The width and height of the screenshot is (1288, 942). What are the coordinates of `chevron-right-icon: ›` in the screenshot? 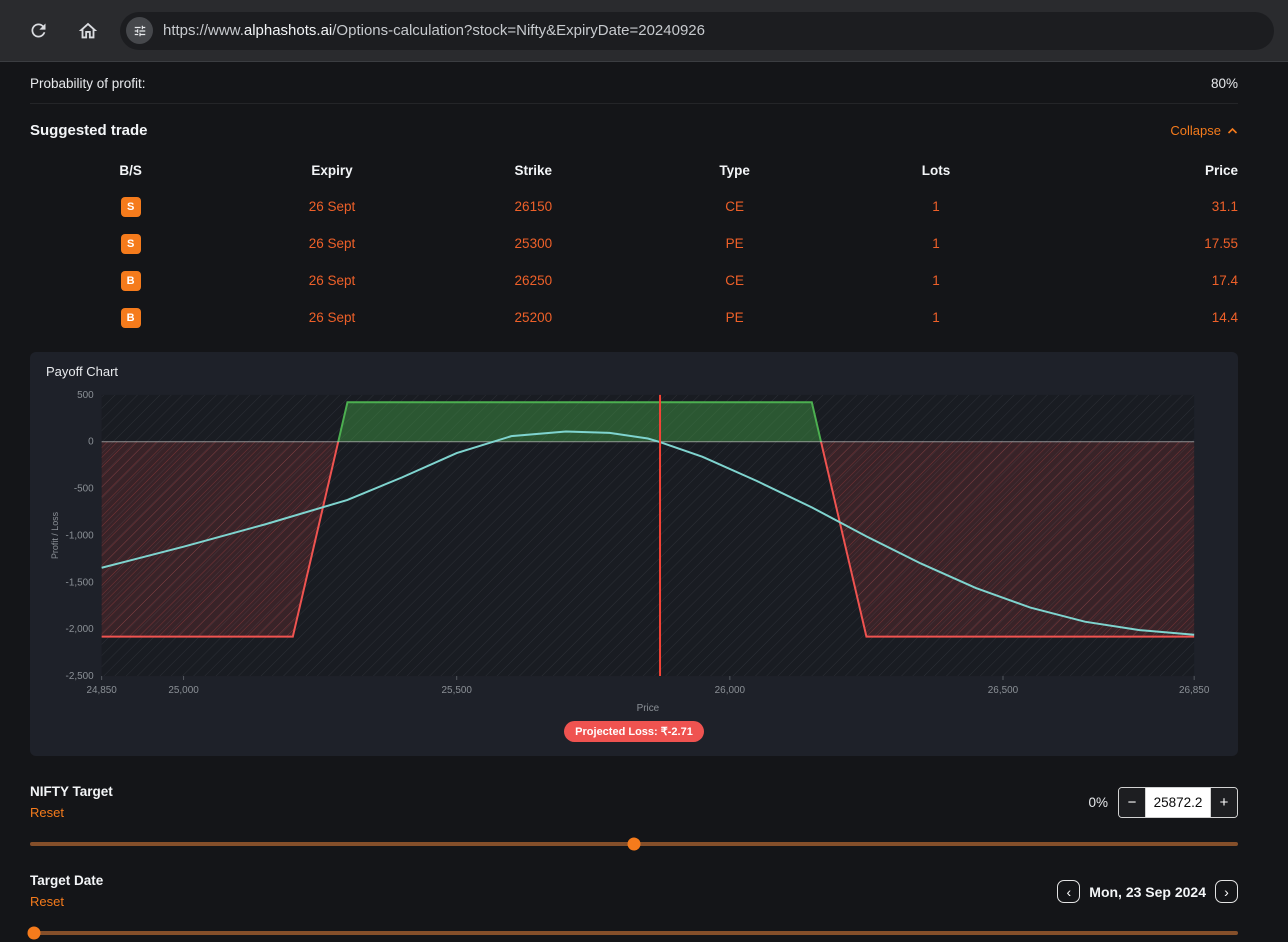 It's located at (1226, 891).